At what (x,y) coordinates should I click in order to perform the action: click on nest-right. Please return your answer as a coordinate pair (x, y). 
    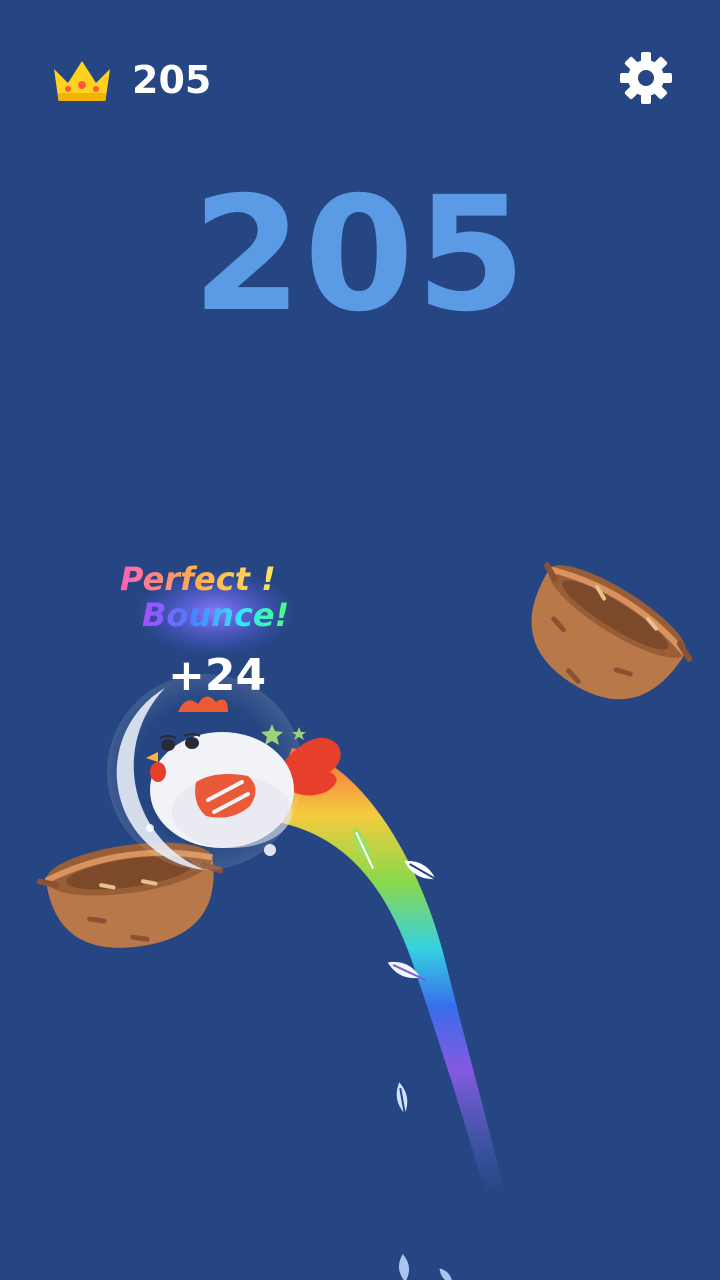
    Looking at the image, I should click on (612, 631).